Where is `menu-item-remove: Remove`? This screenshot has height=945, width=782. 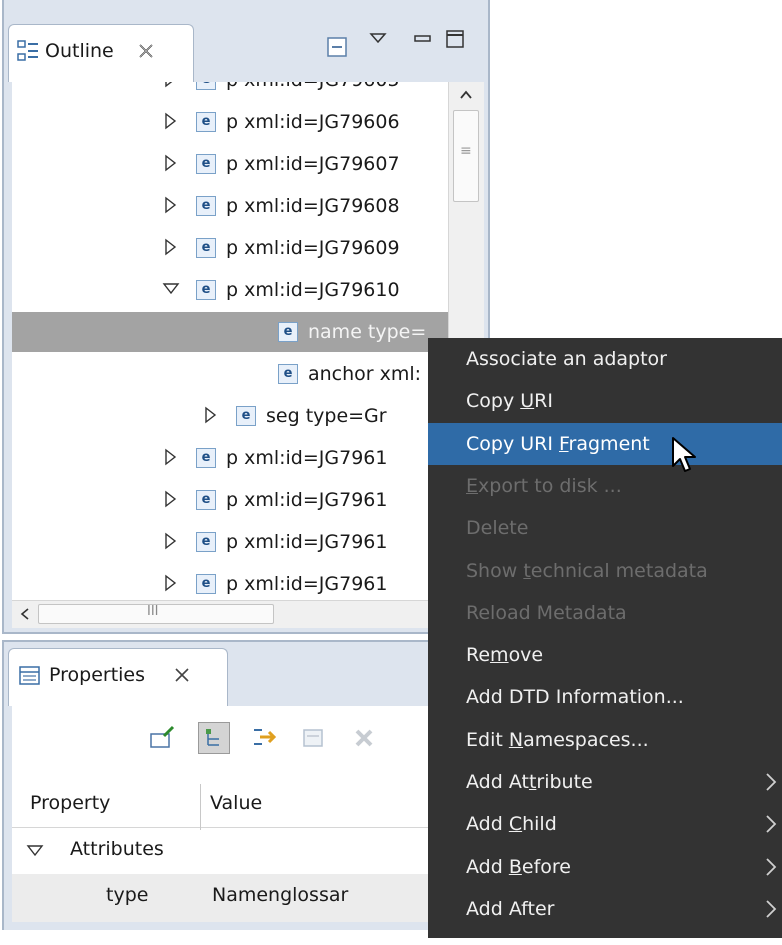
menu-item-remove: Remove is located at coordinates (605, 655).